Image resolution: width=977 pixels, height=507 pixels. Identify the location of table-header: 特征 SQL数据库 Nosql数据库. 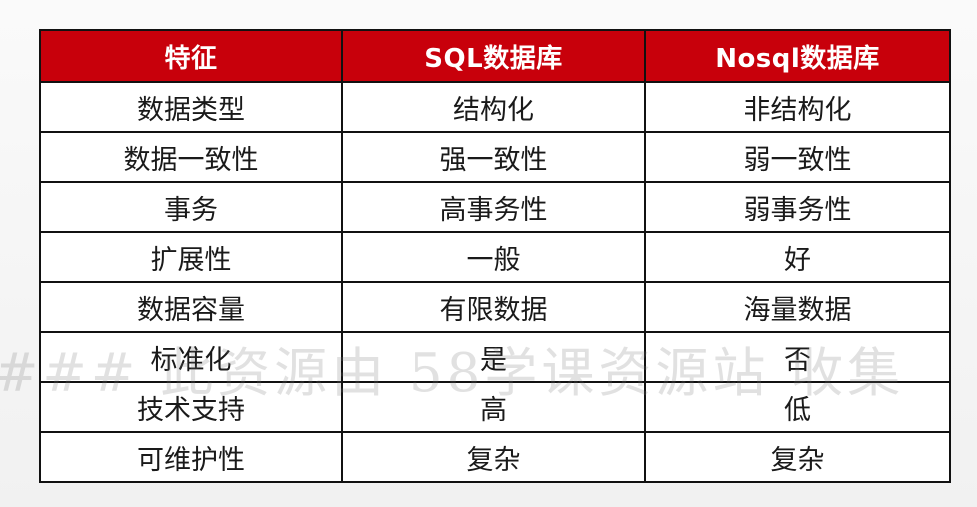
(495, 56).